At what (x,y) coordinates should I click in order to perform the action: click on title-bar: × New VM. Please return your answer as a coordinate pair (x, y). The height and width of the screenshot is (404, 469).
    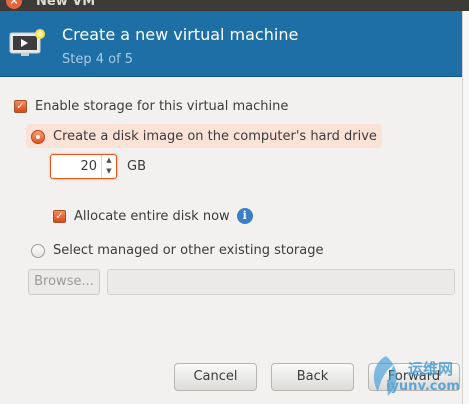
    Looking at the image, I should click on (234, 5).